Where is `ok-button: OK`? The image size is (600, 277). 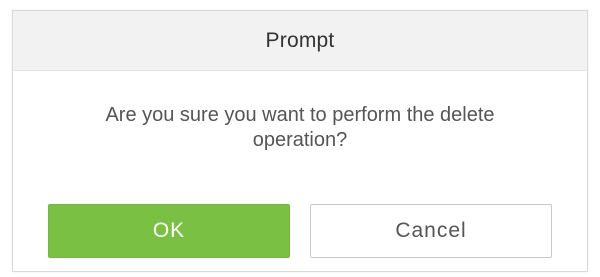
ok-button: OK is located at coordinates (169, 231).